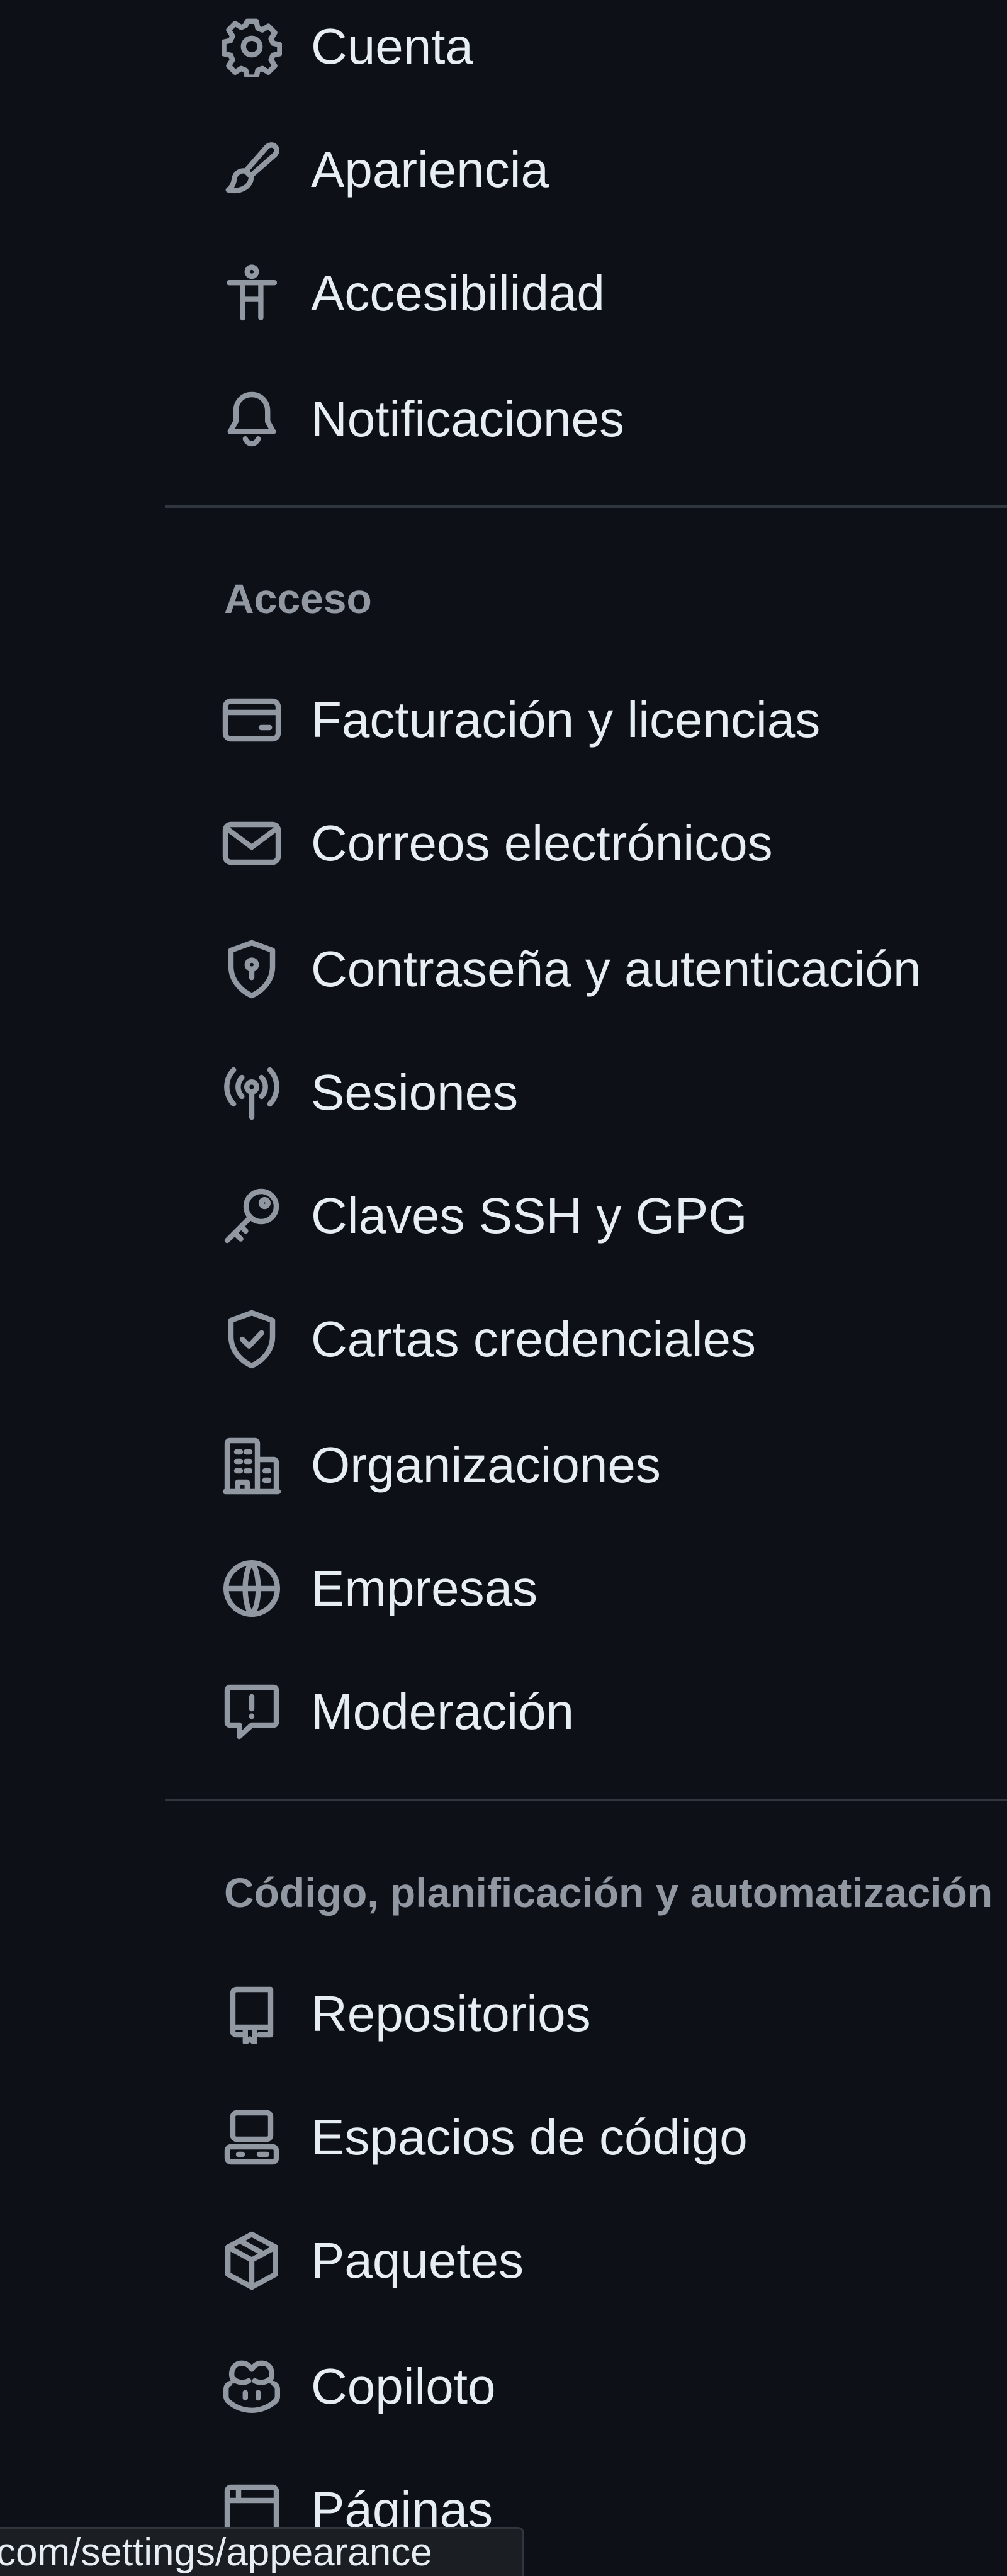 The height and width of the screenshot is (2576, 1007). I want to click on section-heading-acceso: Acceso, so click(298, 598).